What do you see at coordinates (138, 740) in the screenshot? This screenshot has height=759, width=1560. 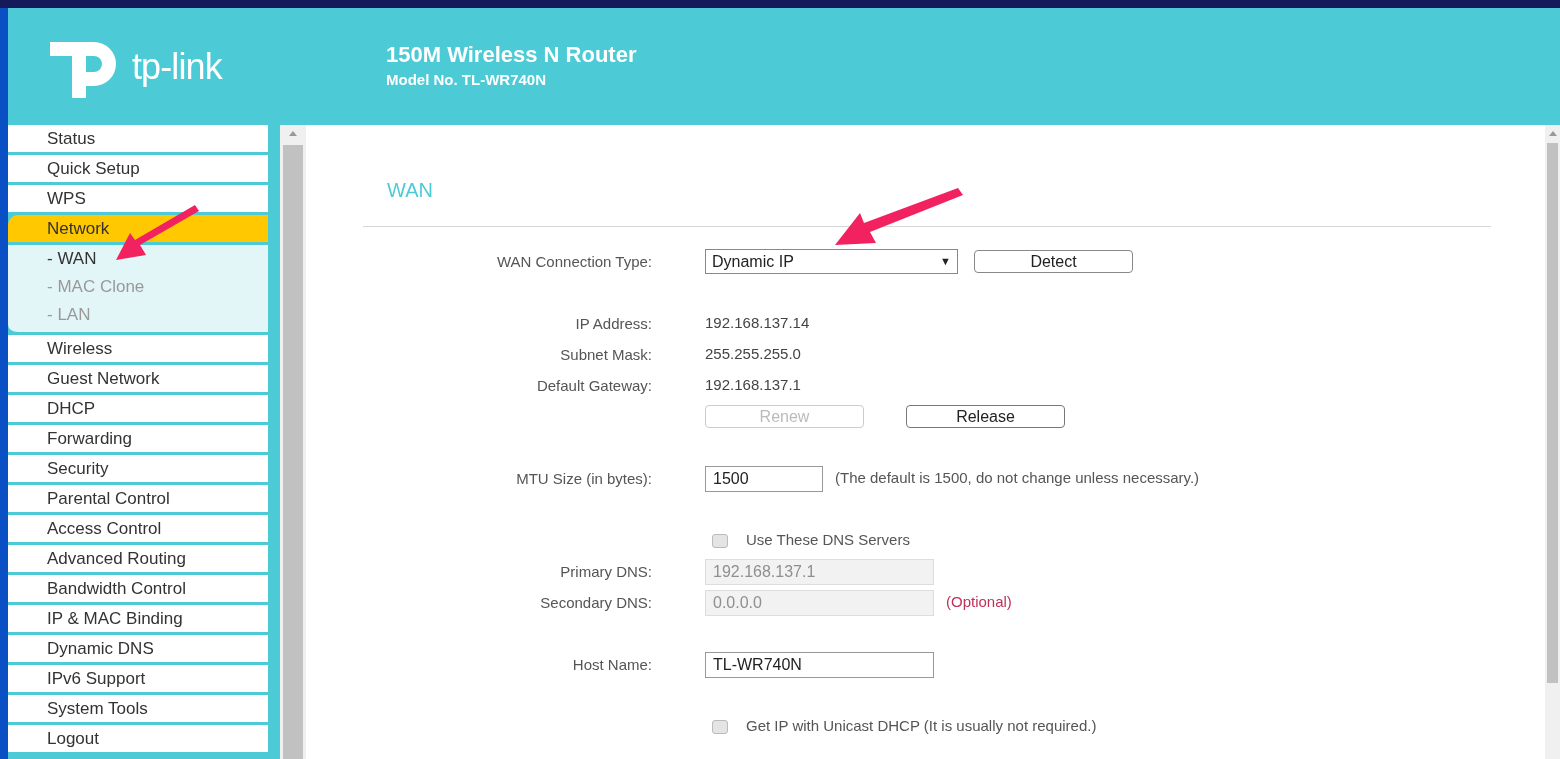 I see `menu-item: Logout` at bounding box center [138, 740].